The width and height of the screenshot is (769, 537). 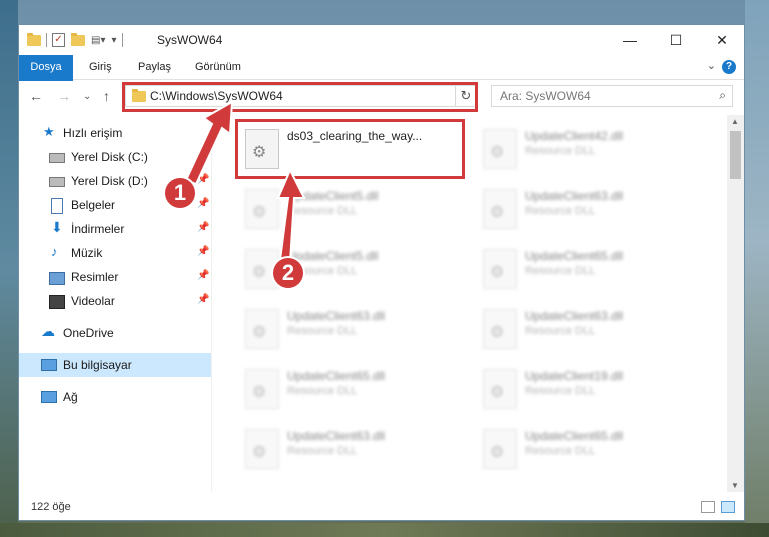 What do you see at coordinates (735, 155) in the screenshot?
I see `scrollbar-thumb` at bounding box center [735, 155].